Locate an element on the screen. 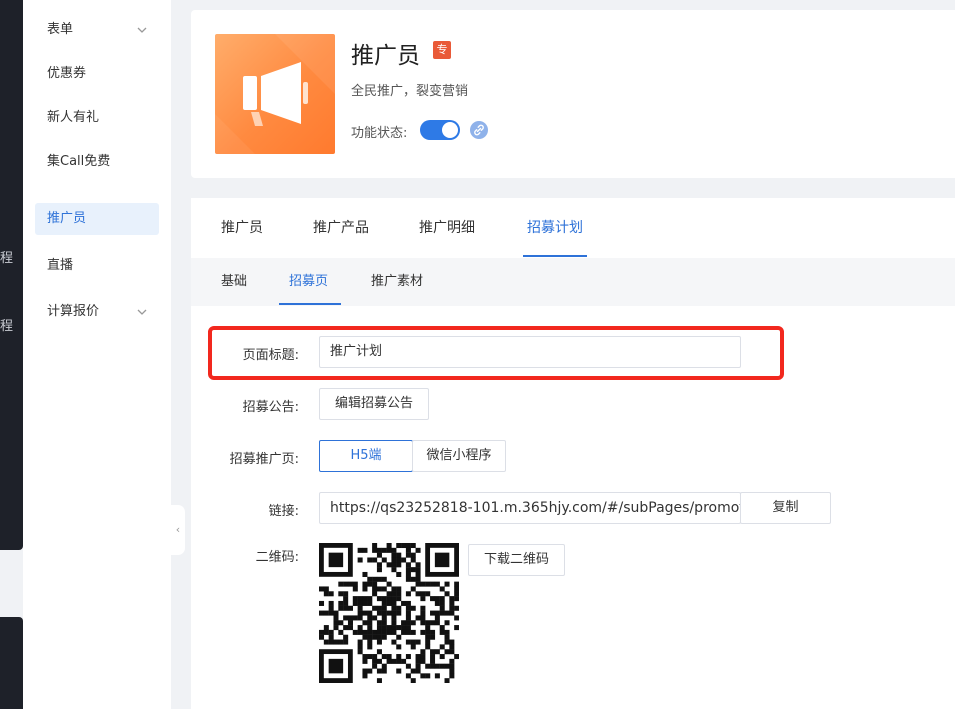 This screenshot has width=955, height=709. highlight-annotation is located at coordinates (496, 353).